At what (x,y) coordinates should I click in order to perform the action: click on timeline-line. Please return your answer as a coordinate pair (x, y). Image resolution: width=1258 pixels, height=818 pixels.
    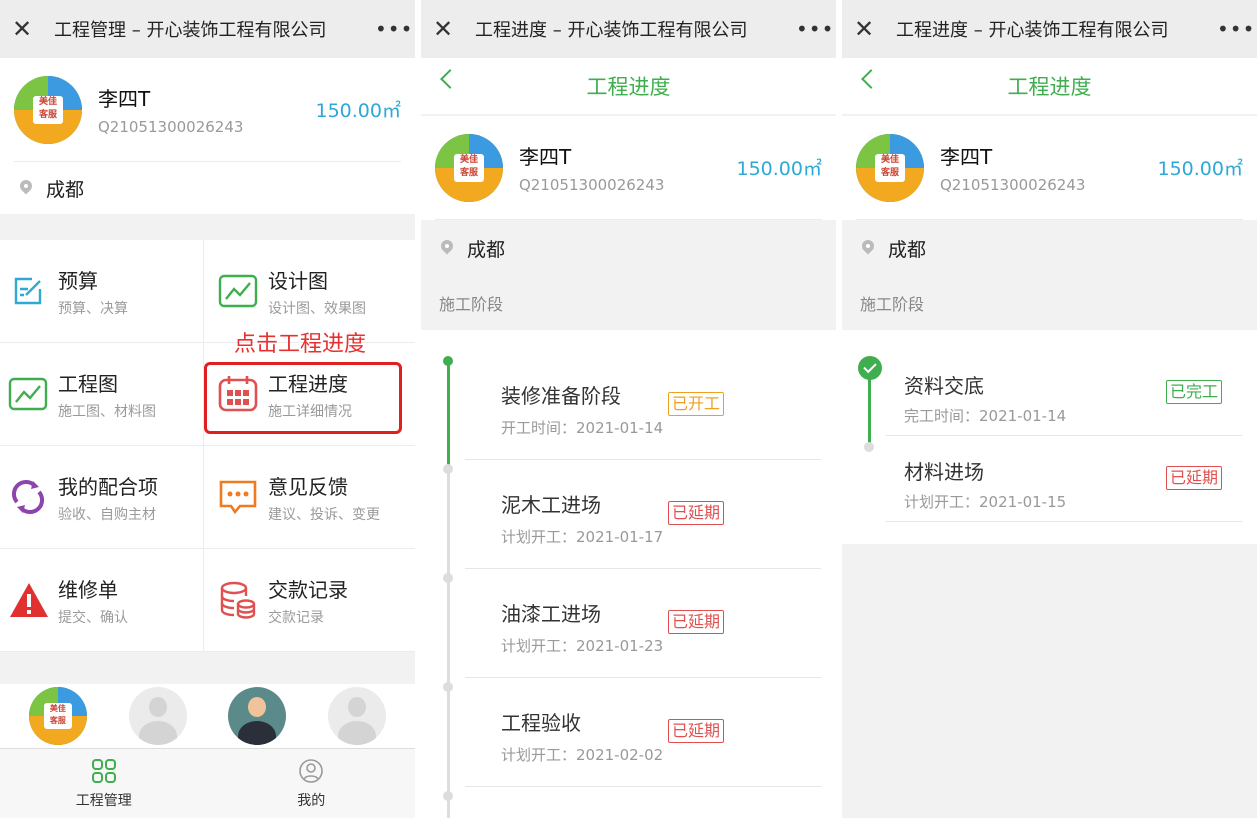
    Looking at the image, I should click on (448, 641).